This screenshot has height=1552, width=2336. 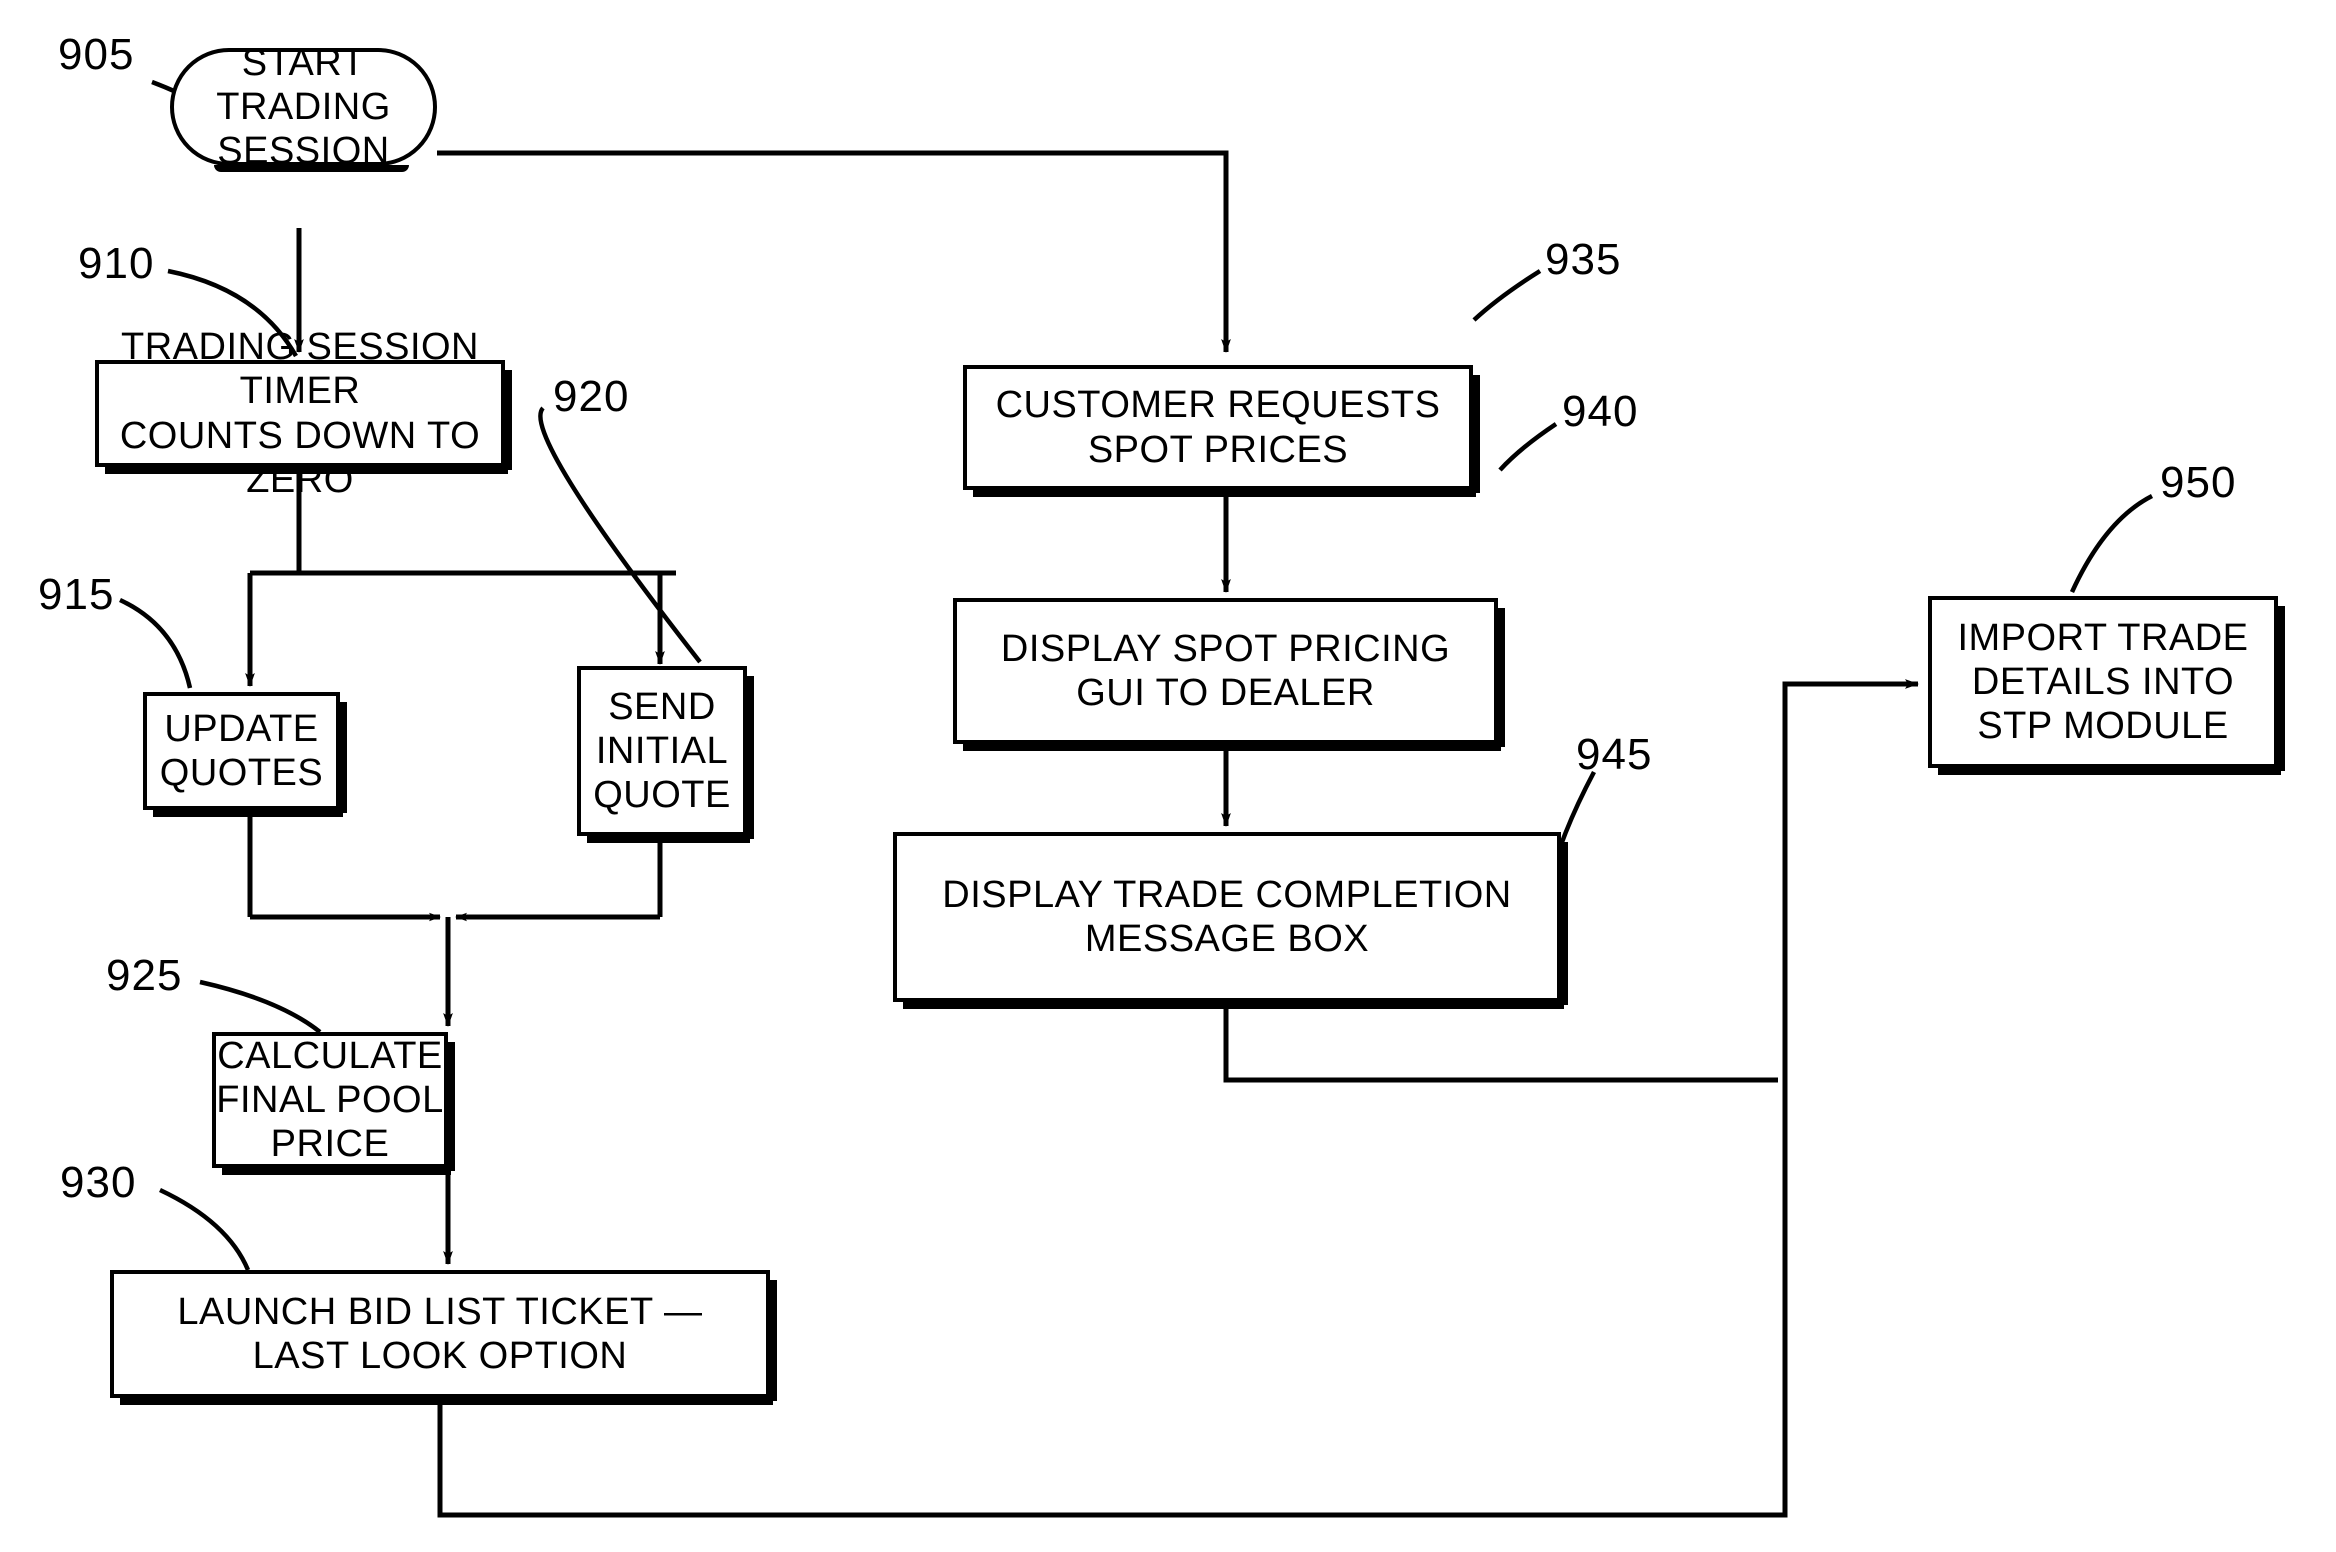 I want to click on node-start-trading-session: START TRADING SESSION, so click(x=303, y=107).